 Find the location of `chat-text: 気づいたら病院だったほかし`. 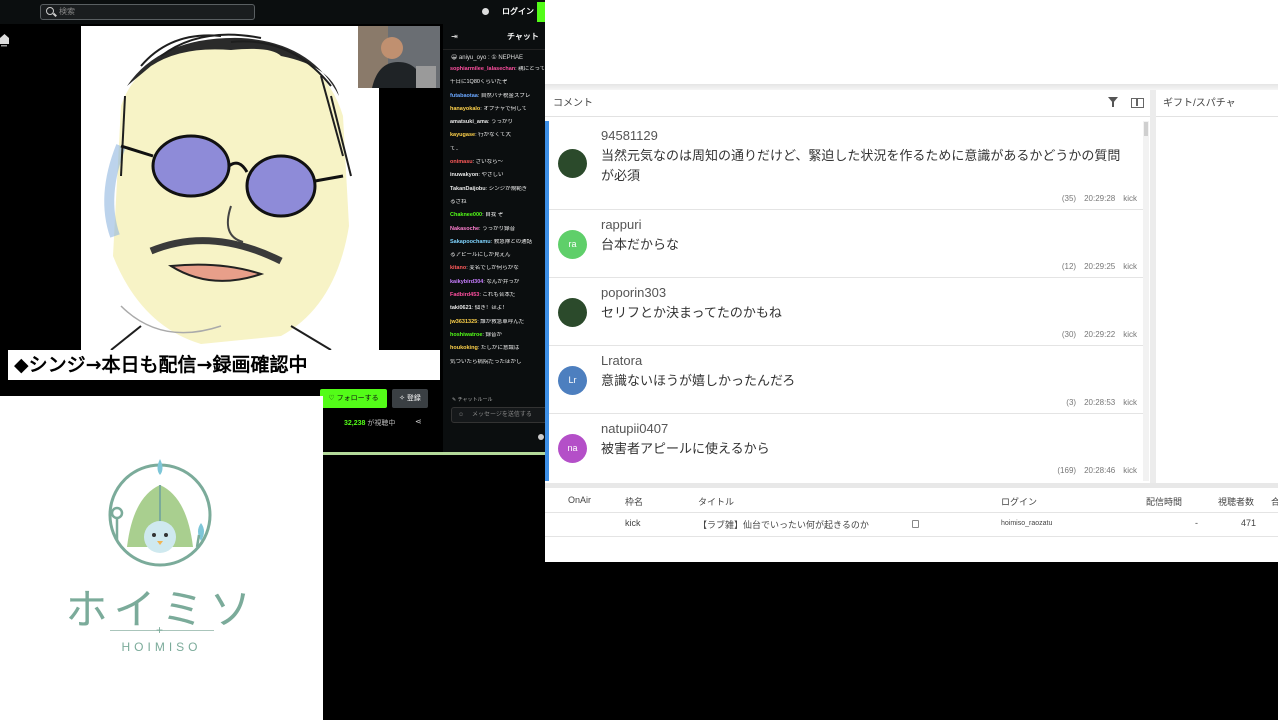

chat-text: 気づいたら病院だったほかし is located at coordinates (486, 361).